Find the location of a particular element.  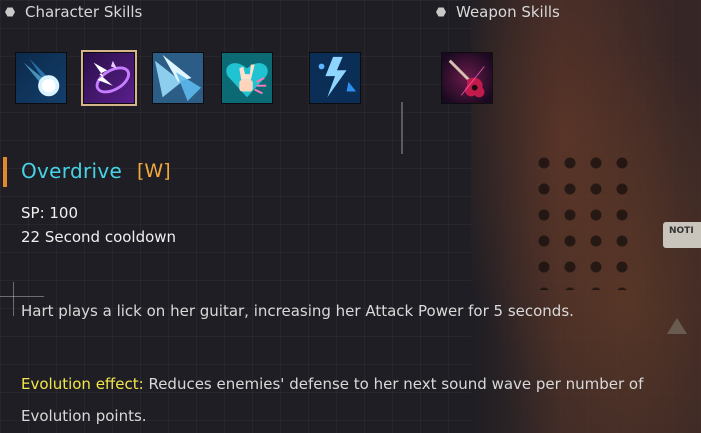

shard-burst-icon is located at coordinates (178, 78).